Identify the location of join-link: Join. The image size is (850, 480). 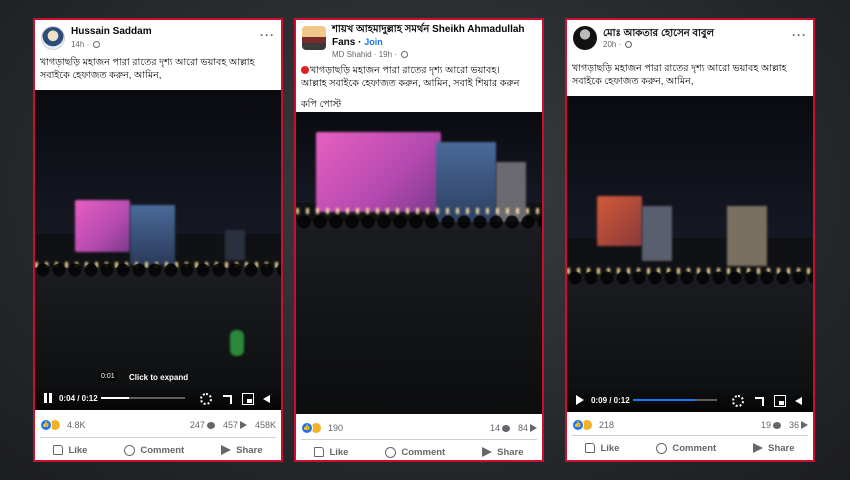
(373, 42).